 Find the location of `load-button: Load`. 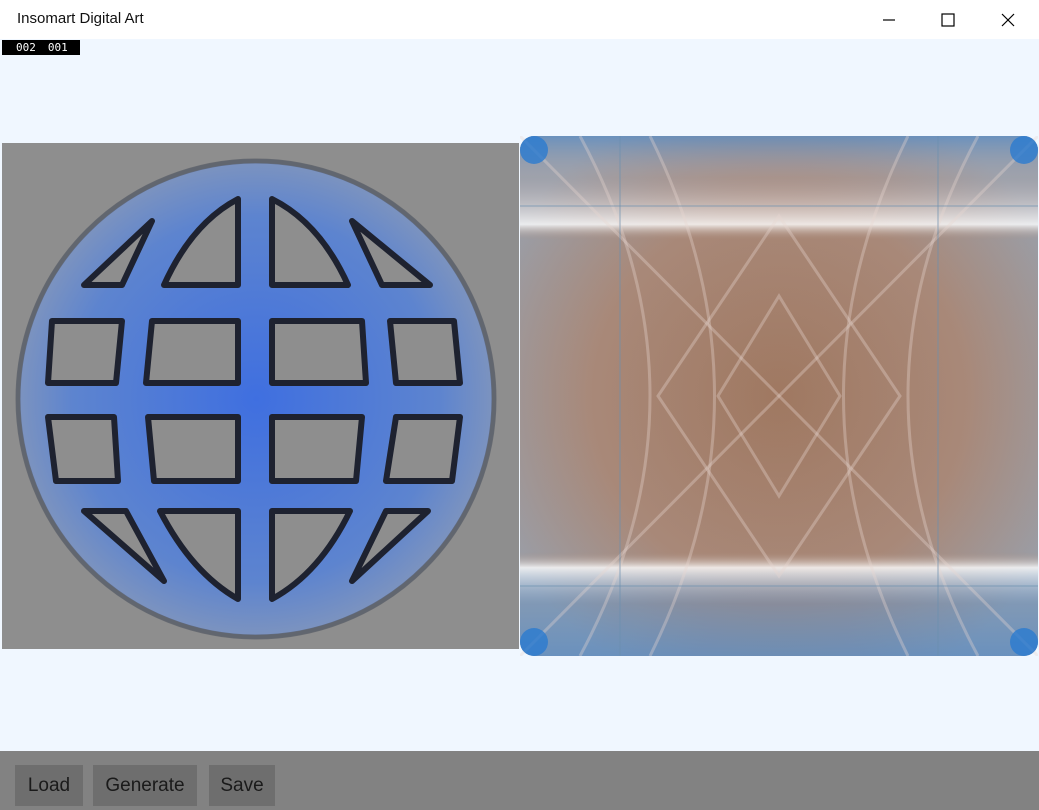

load-button: Load is located at coordinates (49, 785).